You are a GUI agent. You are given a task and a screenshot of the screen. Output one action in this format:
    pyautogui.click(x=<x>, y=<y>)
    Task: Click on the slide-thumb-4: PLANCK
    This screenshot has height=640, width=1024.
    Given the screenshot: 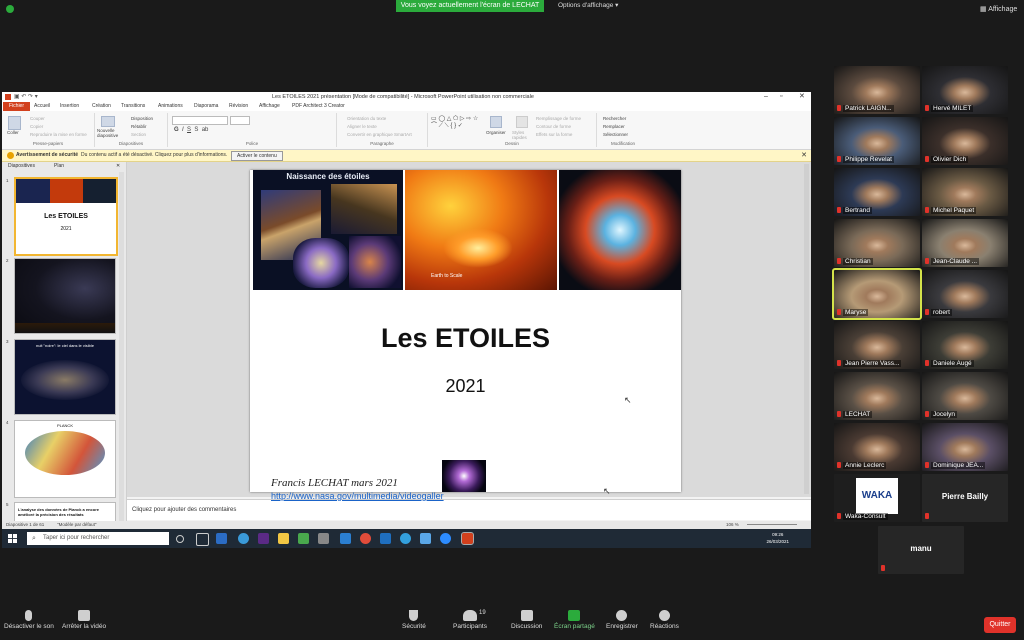 What is the action you would take?
    pyautogui.click(x=65, y=459)
    